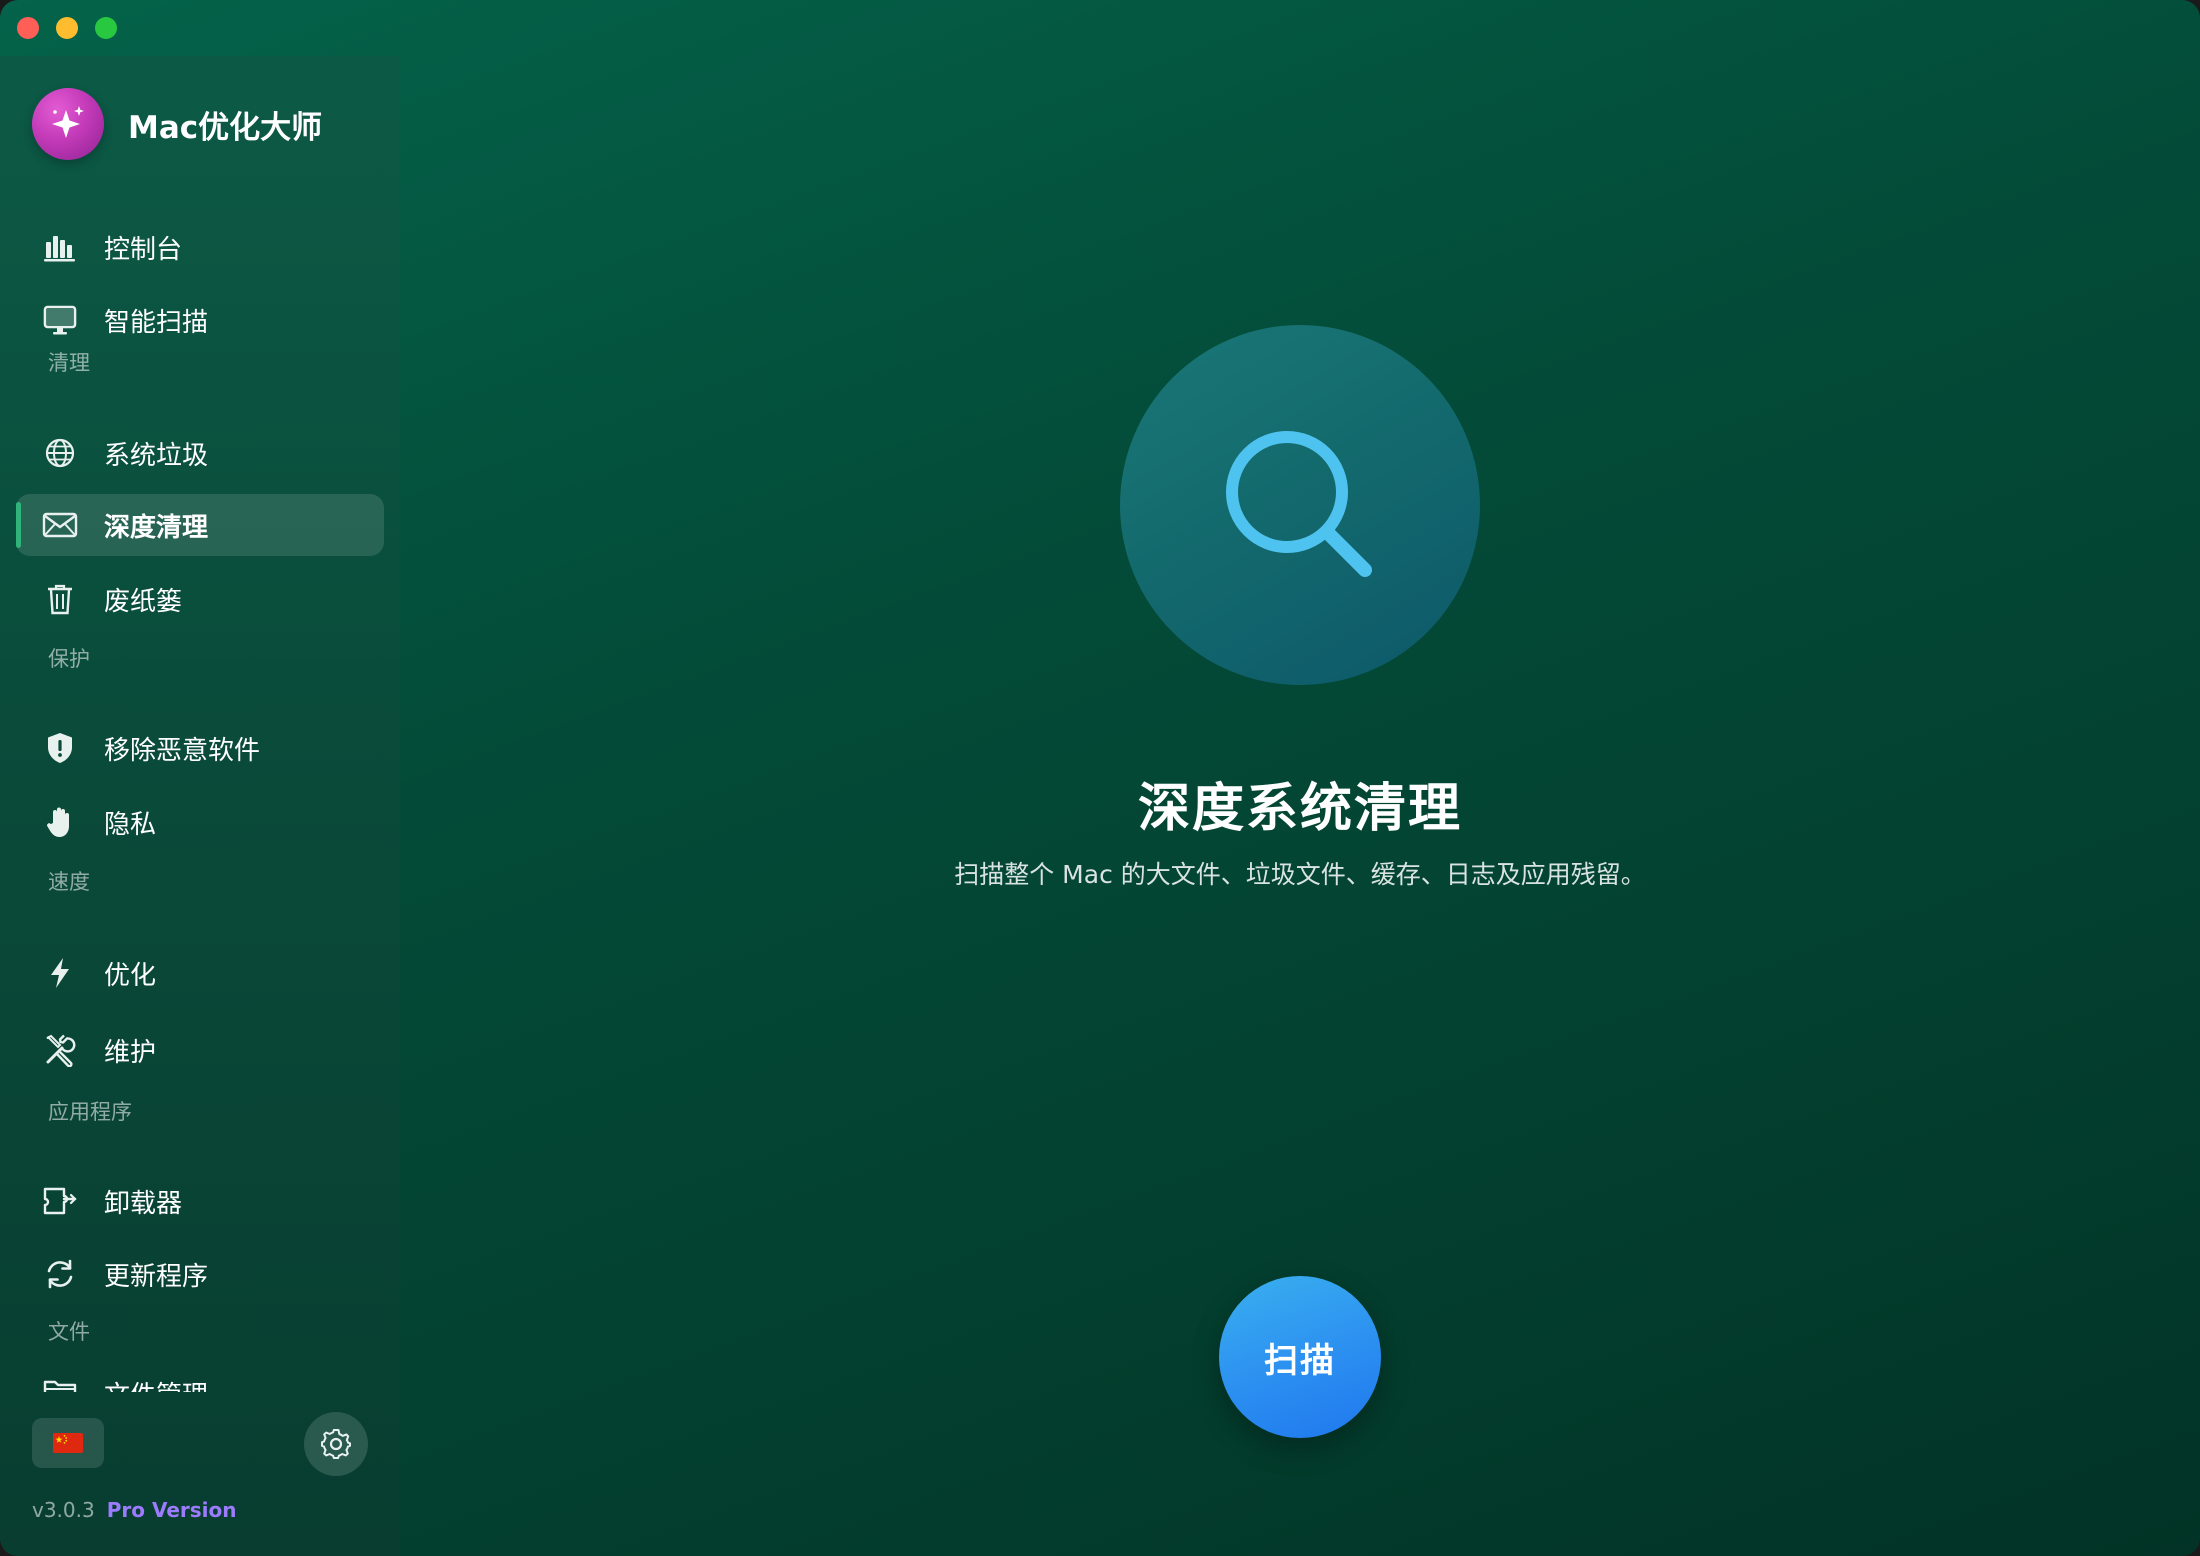 This screenshot has width=2200, height=1556. What do you see at coordinates (60, 525) in the screenshot?
I see `envelope-icon` at bounding box center [60, 525].